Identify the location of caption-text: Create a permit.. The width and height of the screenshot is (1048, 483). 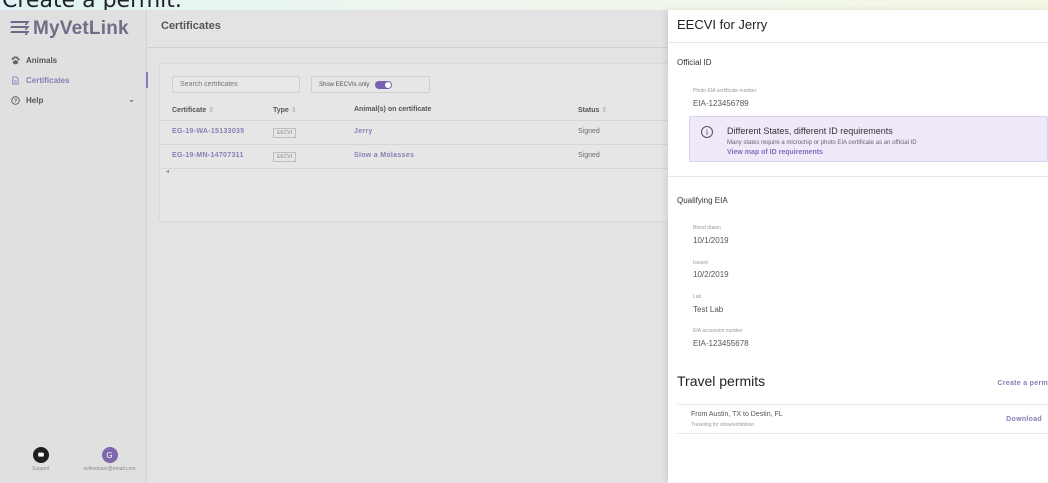
(92, 5).